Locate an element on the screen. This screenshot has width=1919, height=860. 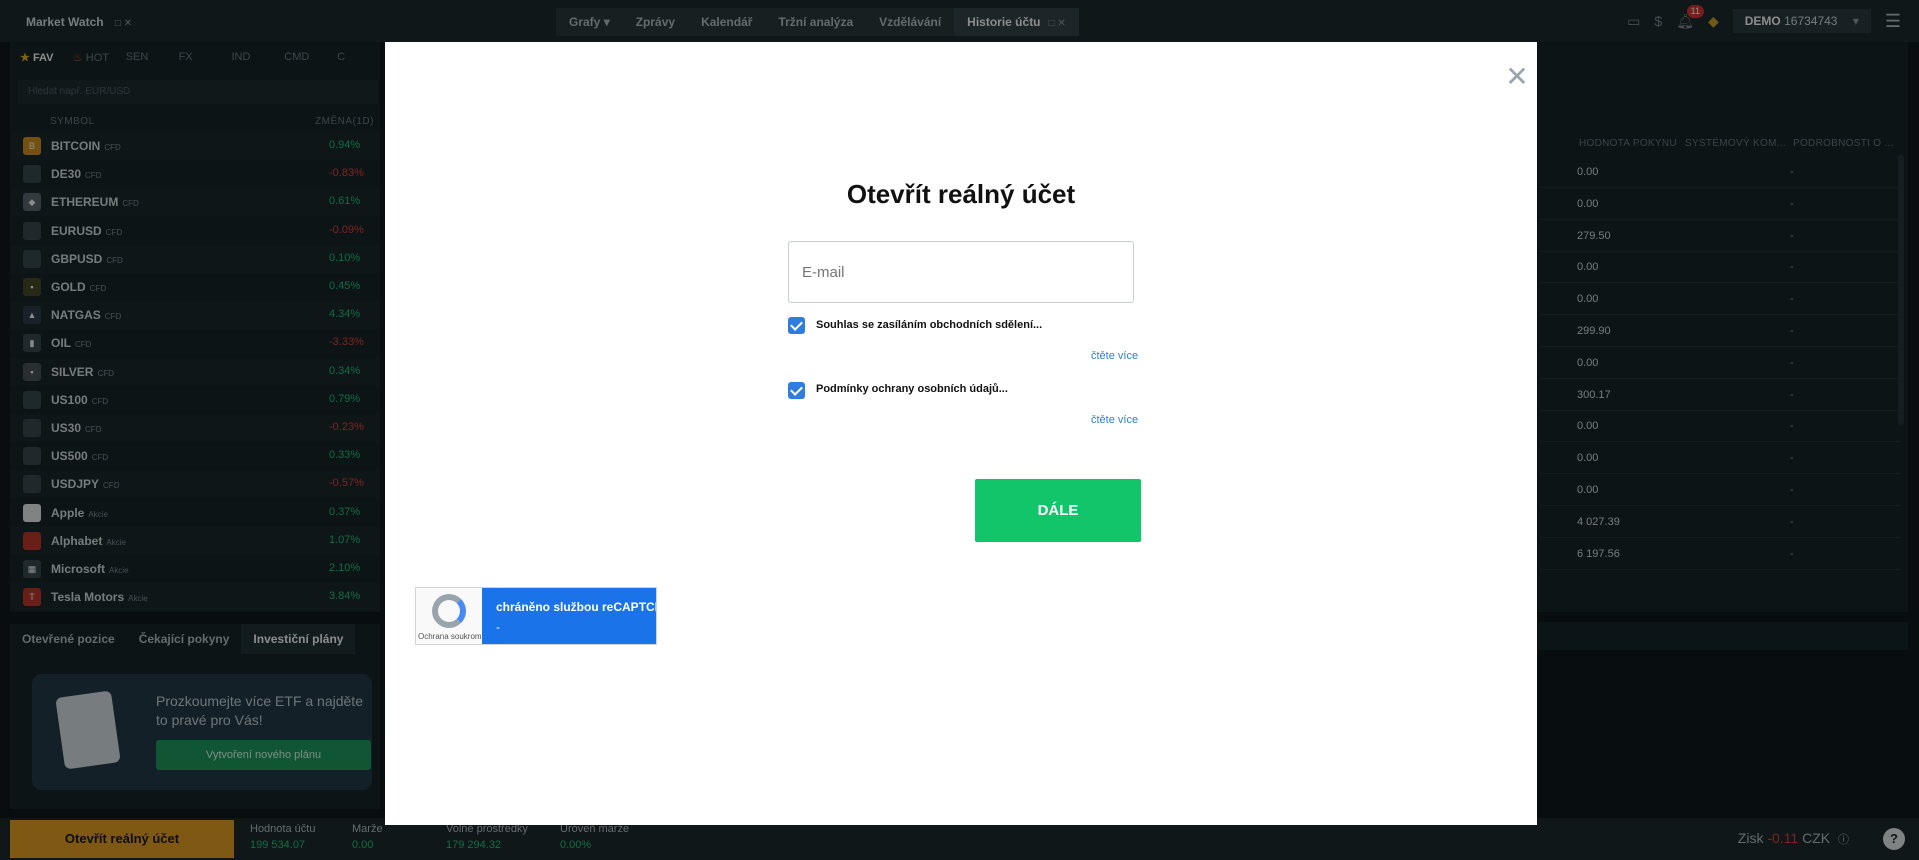
close-icon: ✕ is located at coordinates (1517, 77).